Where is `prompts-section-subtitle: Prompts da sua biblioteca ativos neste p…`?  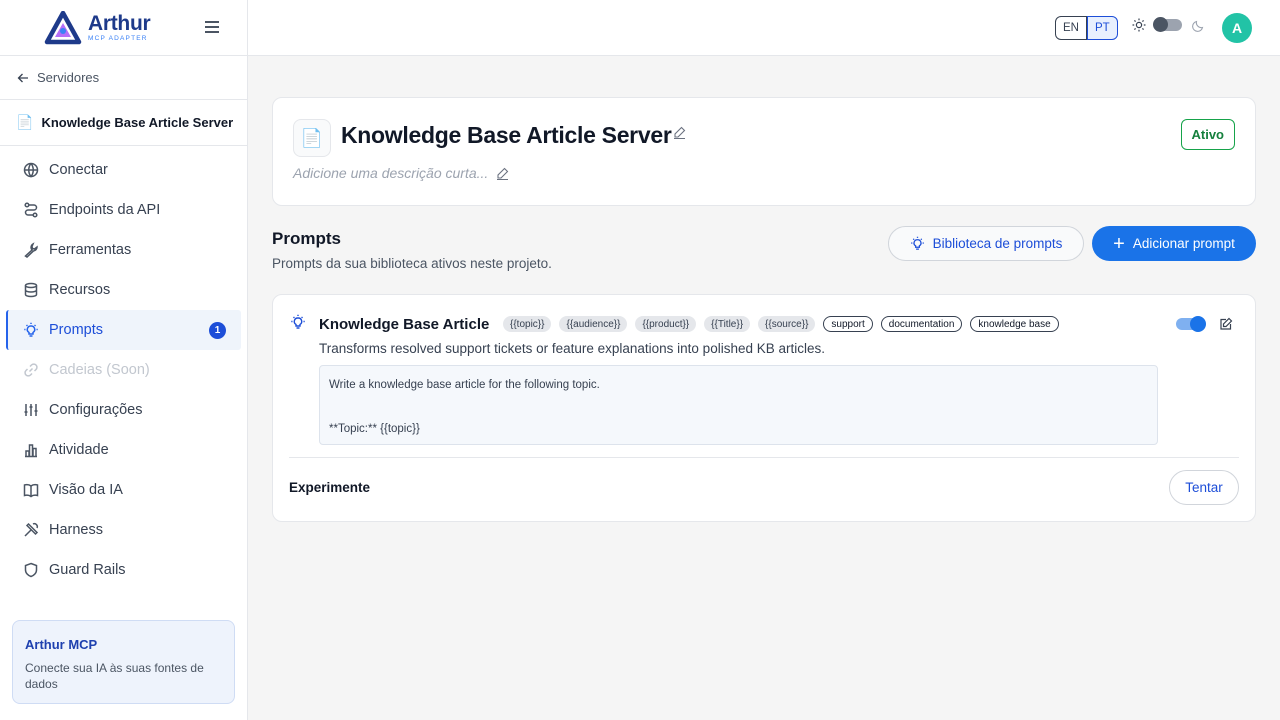 prompts-section-subtitle: Prompts da sua biblioteca ativos neste p… is located at coordinates (412, 263).